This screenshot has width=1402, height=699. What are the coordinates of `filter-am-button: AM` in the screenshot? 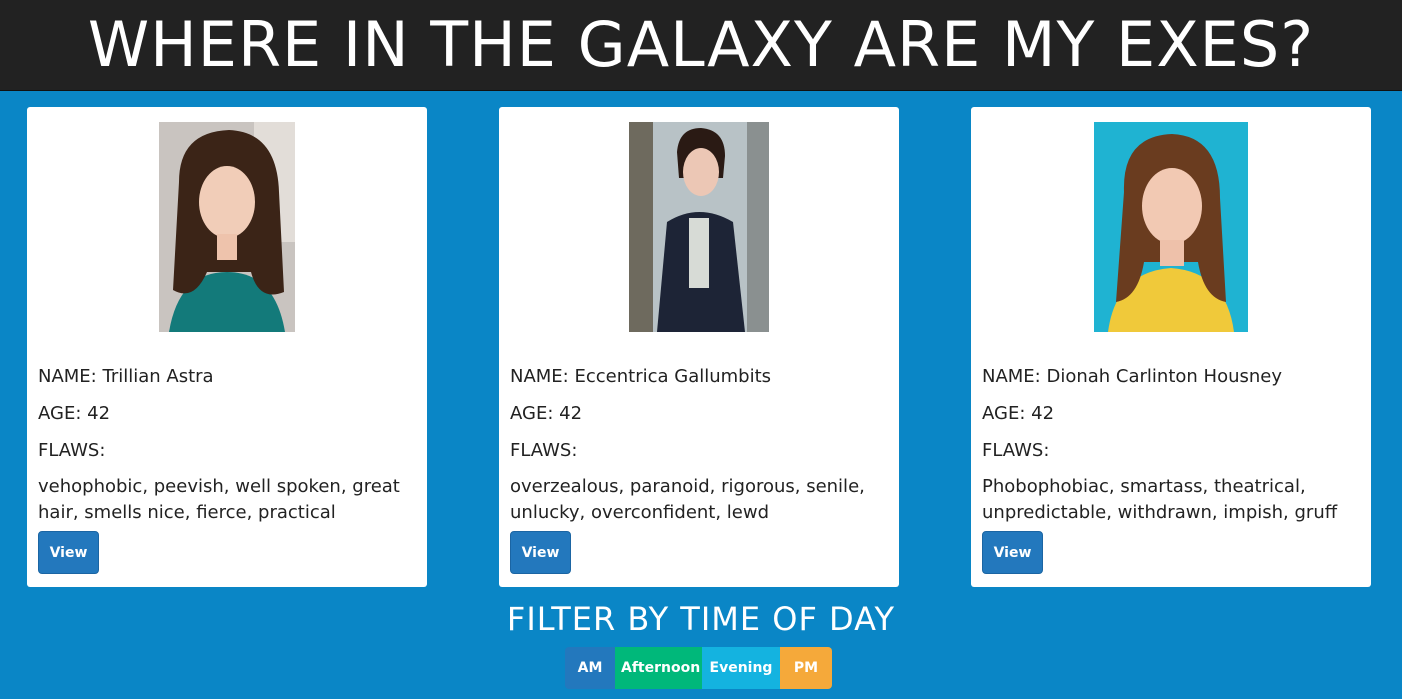 It's located at (590, 668).